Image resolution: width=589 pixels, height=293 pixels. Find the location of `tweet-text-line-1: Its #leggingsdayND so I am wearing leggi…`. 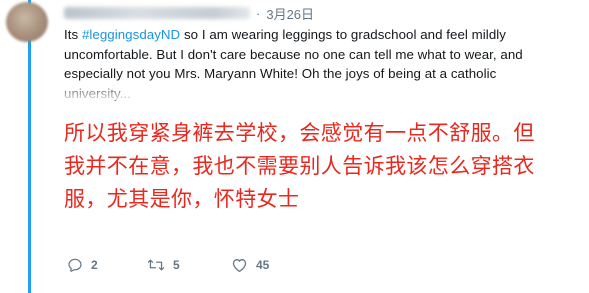

tweet-text-line-1: Its #leggingsdayND so I am wearing leggi… is located at coordinates (316, 35).